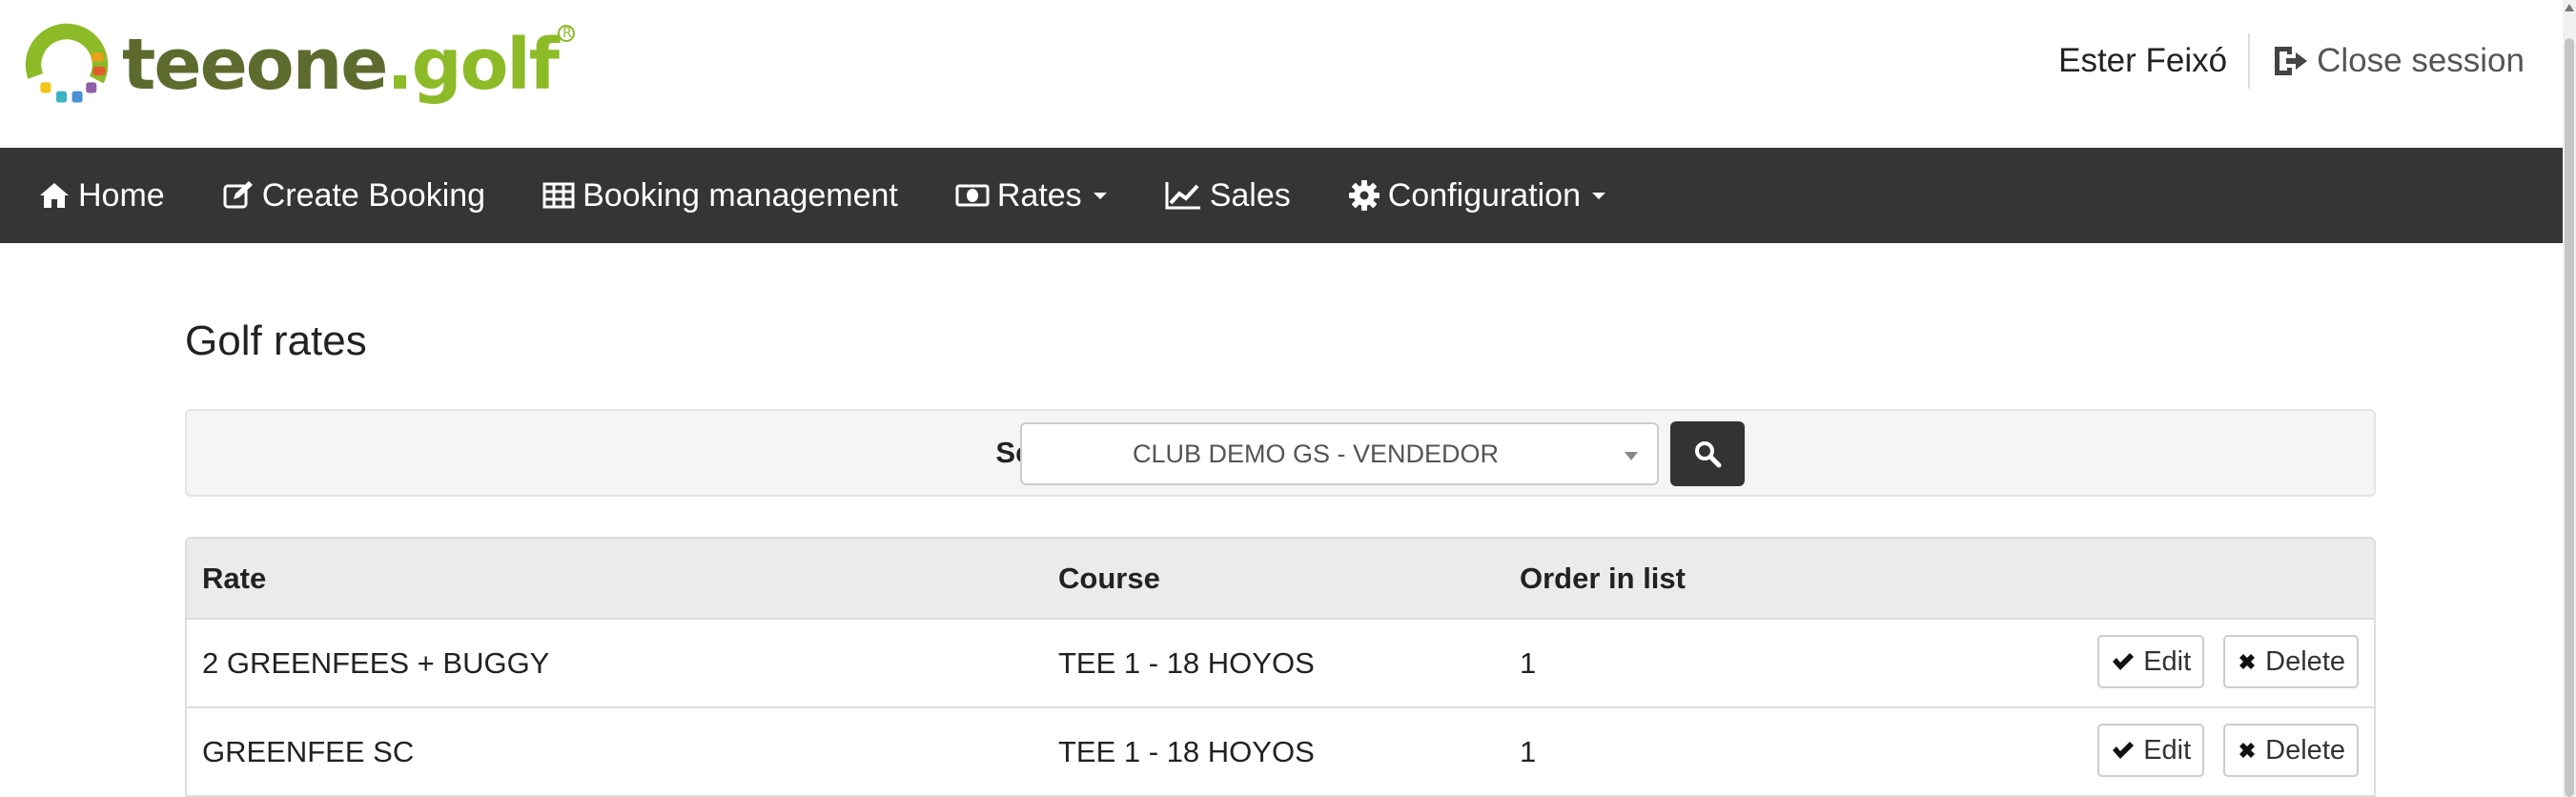 This screenshot has height=797, width=2576. What do you see at coordinates (2421, 60) in the screenshot?
I see `close-session-label: Close session` at bounding box center [2421, 60].